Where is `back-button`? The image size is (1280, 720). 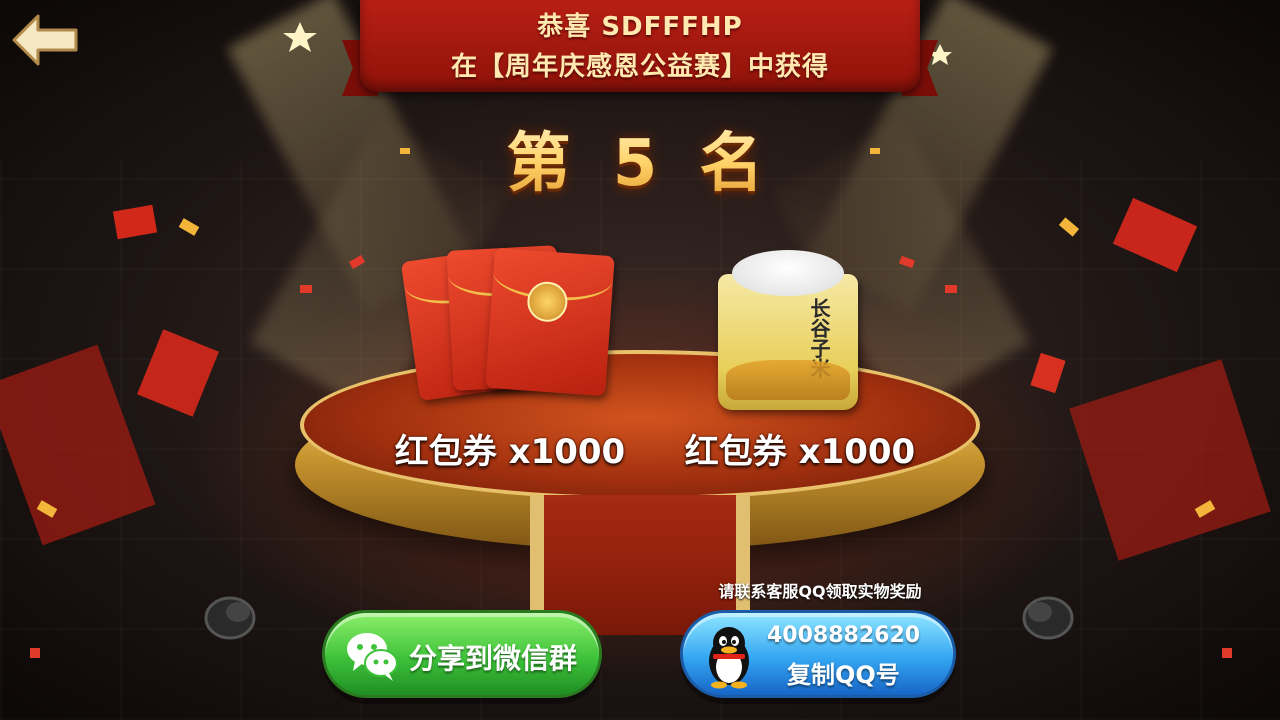 back-button is located at coordinates (45, 40).